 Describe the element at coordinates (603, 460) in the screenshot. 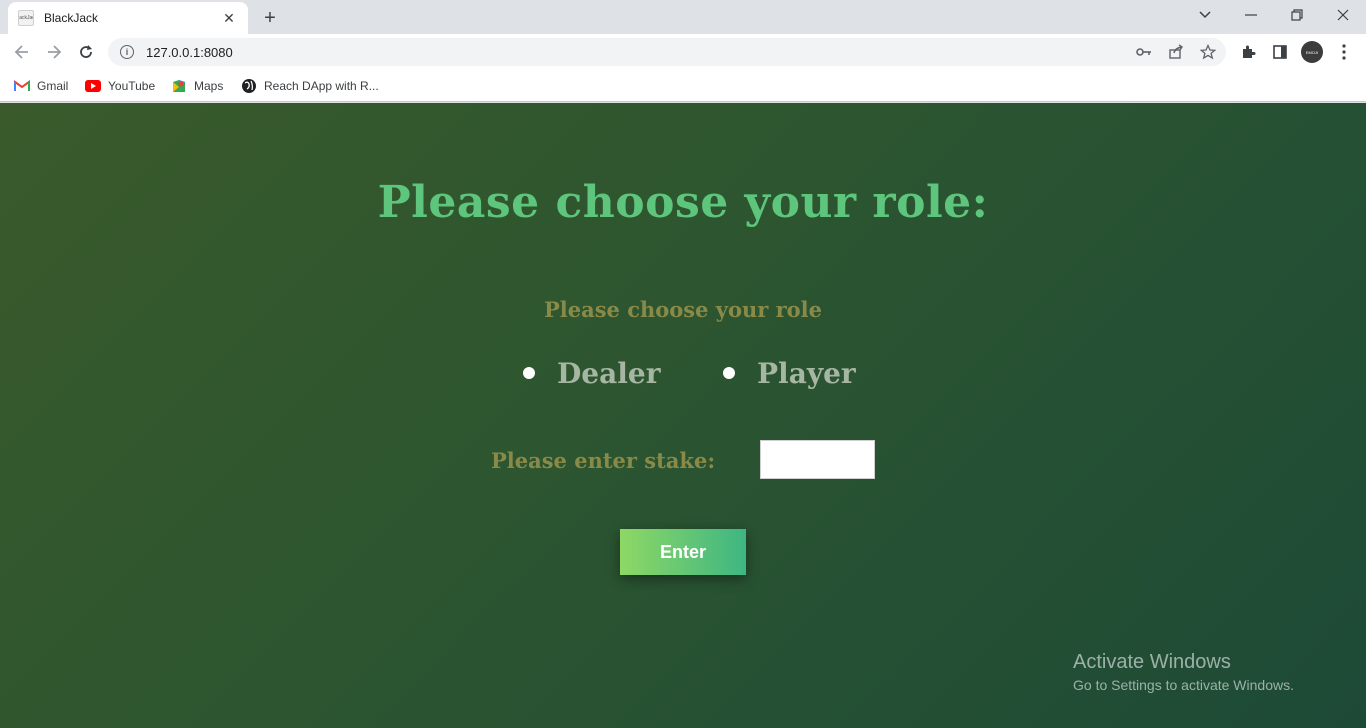

I see `stake-label: Please enter stake:` at that location.